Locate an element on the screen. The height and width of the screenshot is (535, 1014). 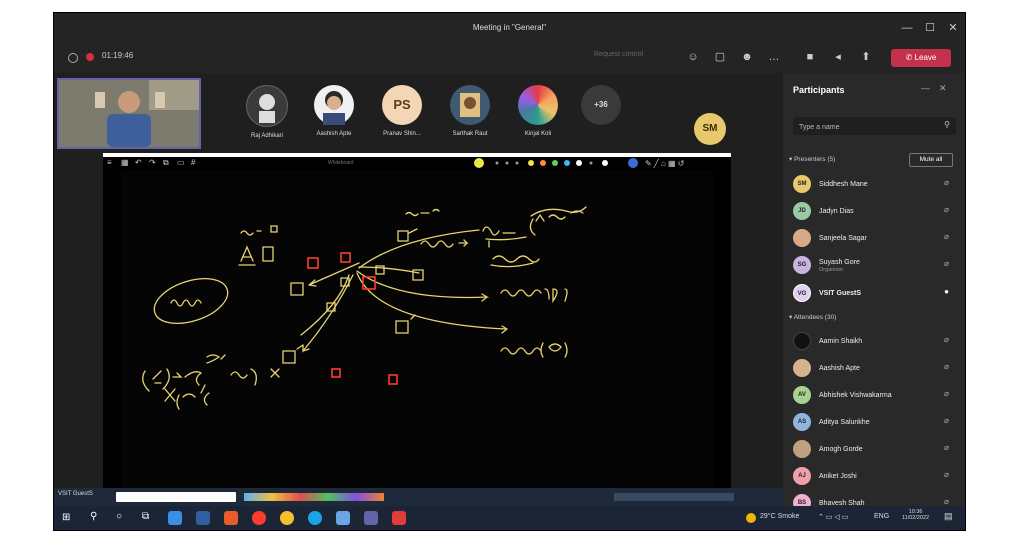
tray-icons: ⌃ ▭ ◁ ▭ is located at coordinates (833, 517).